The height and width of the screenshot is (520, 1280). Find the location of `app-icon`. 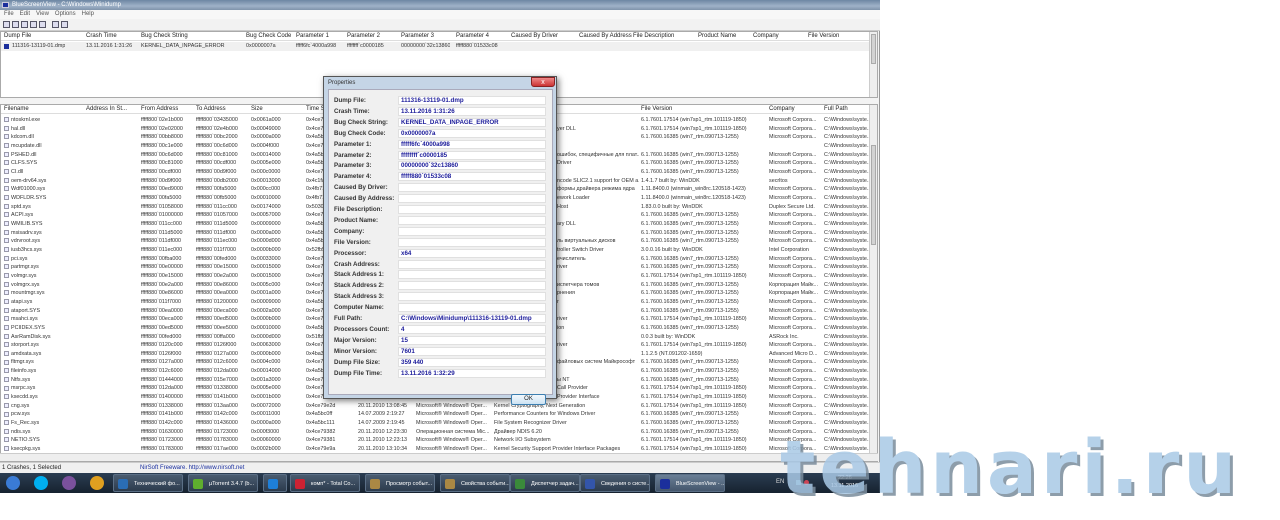

app-icon is located at coordinates (665, 484).